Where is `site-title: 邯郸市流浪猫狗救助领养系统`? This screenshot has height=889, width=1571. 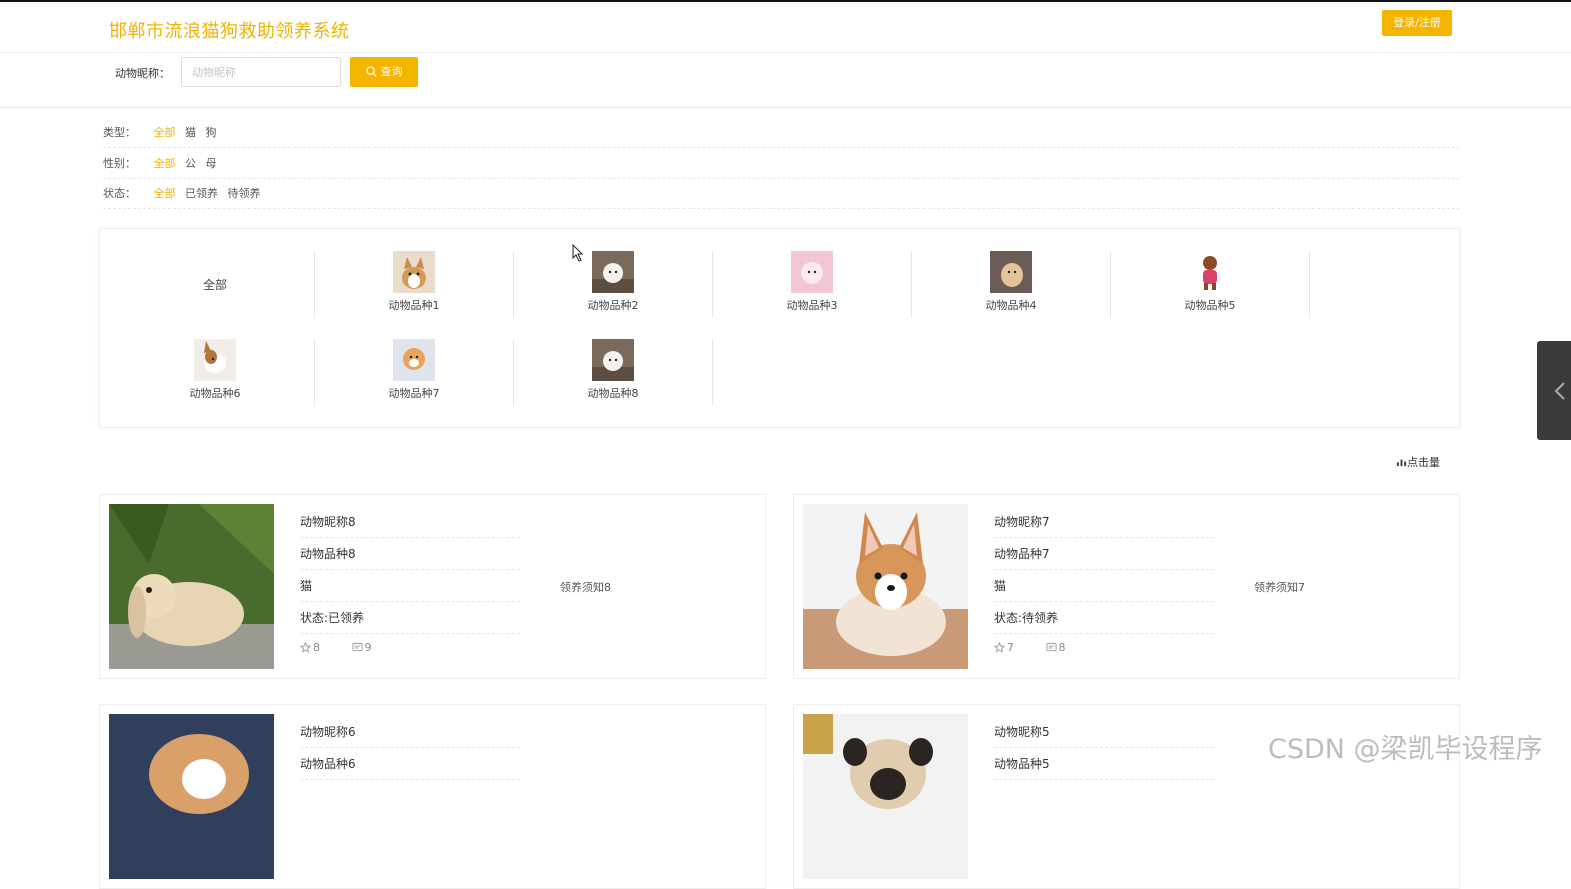 site-title: 邯郸市流浪猫狗救助领养系统 is located at coordinates (229, 31).